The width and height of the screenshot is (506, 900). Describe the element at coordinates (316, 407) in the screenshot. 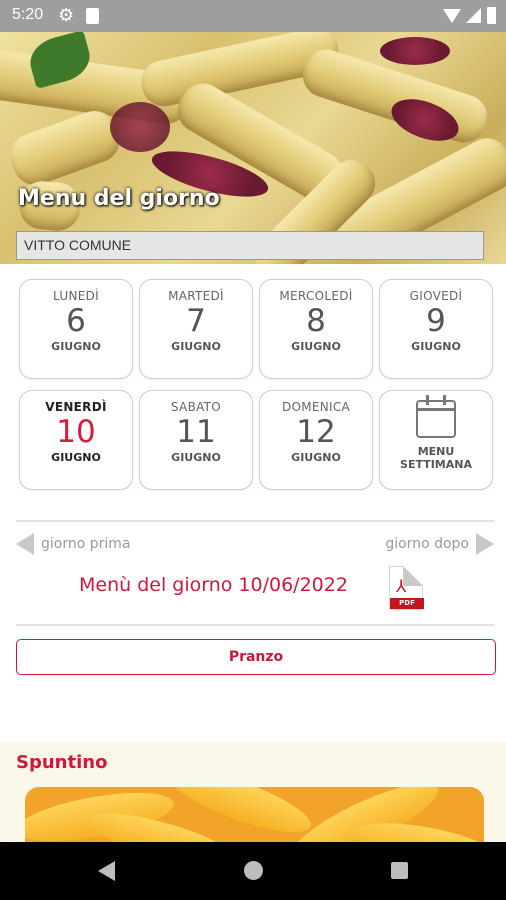

I see `day-name: DOMENICA` at that location.